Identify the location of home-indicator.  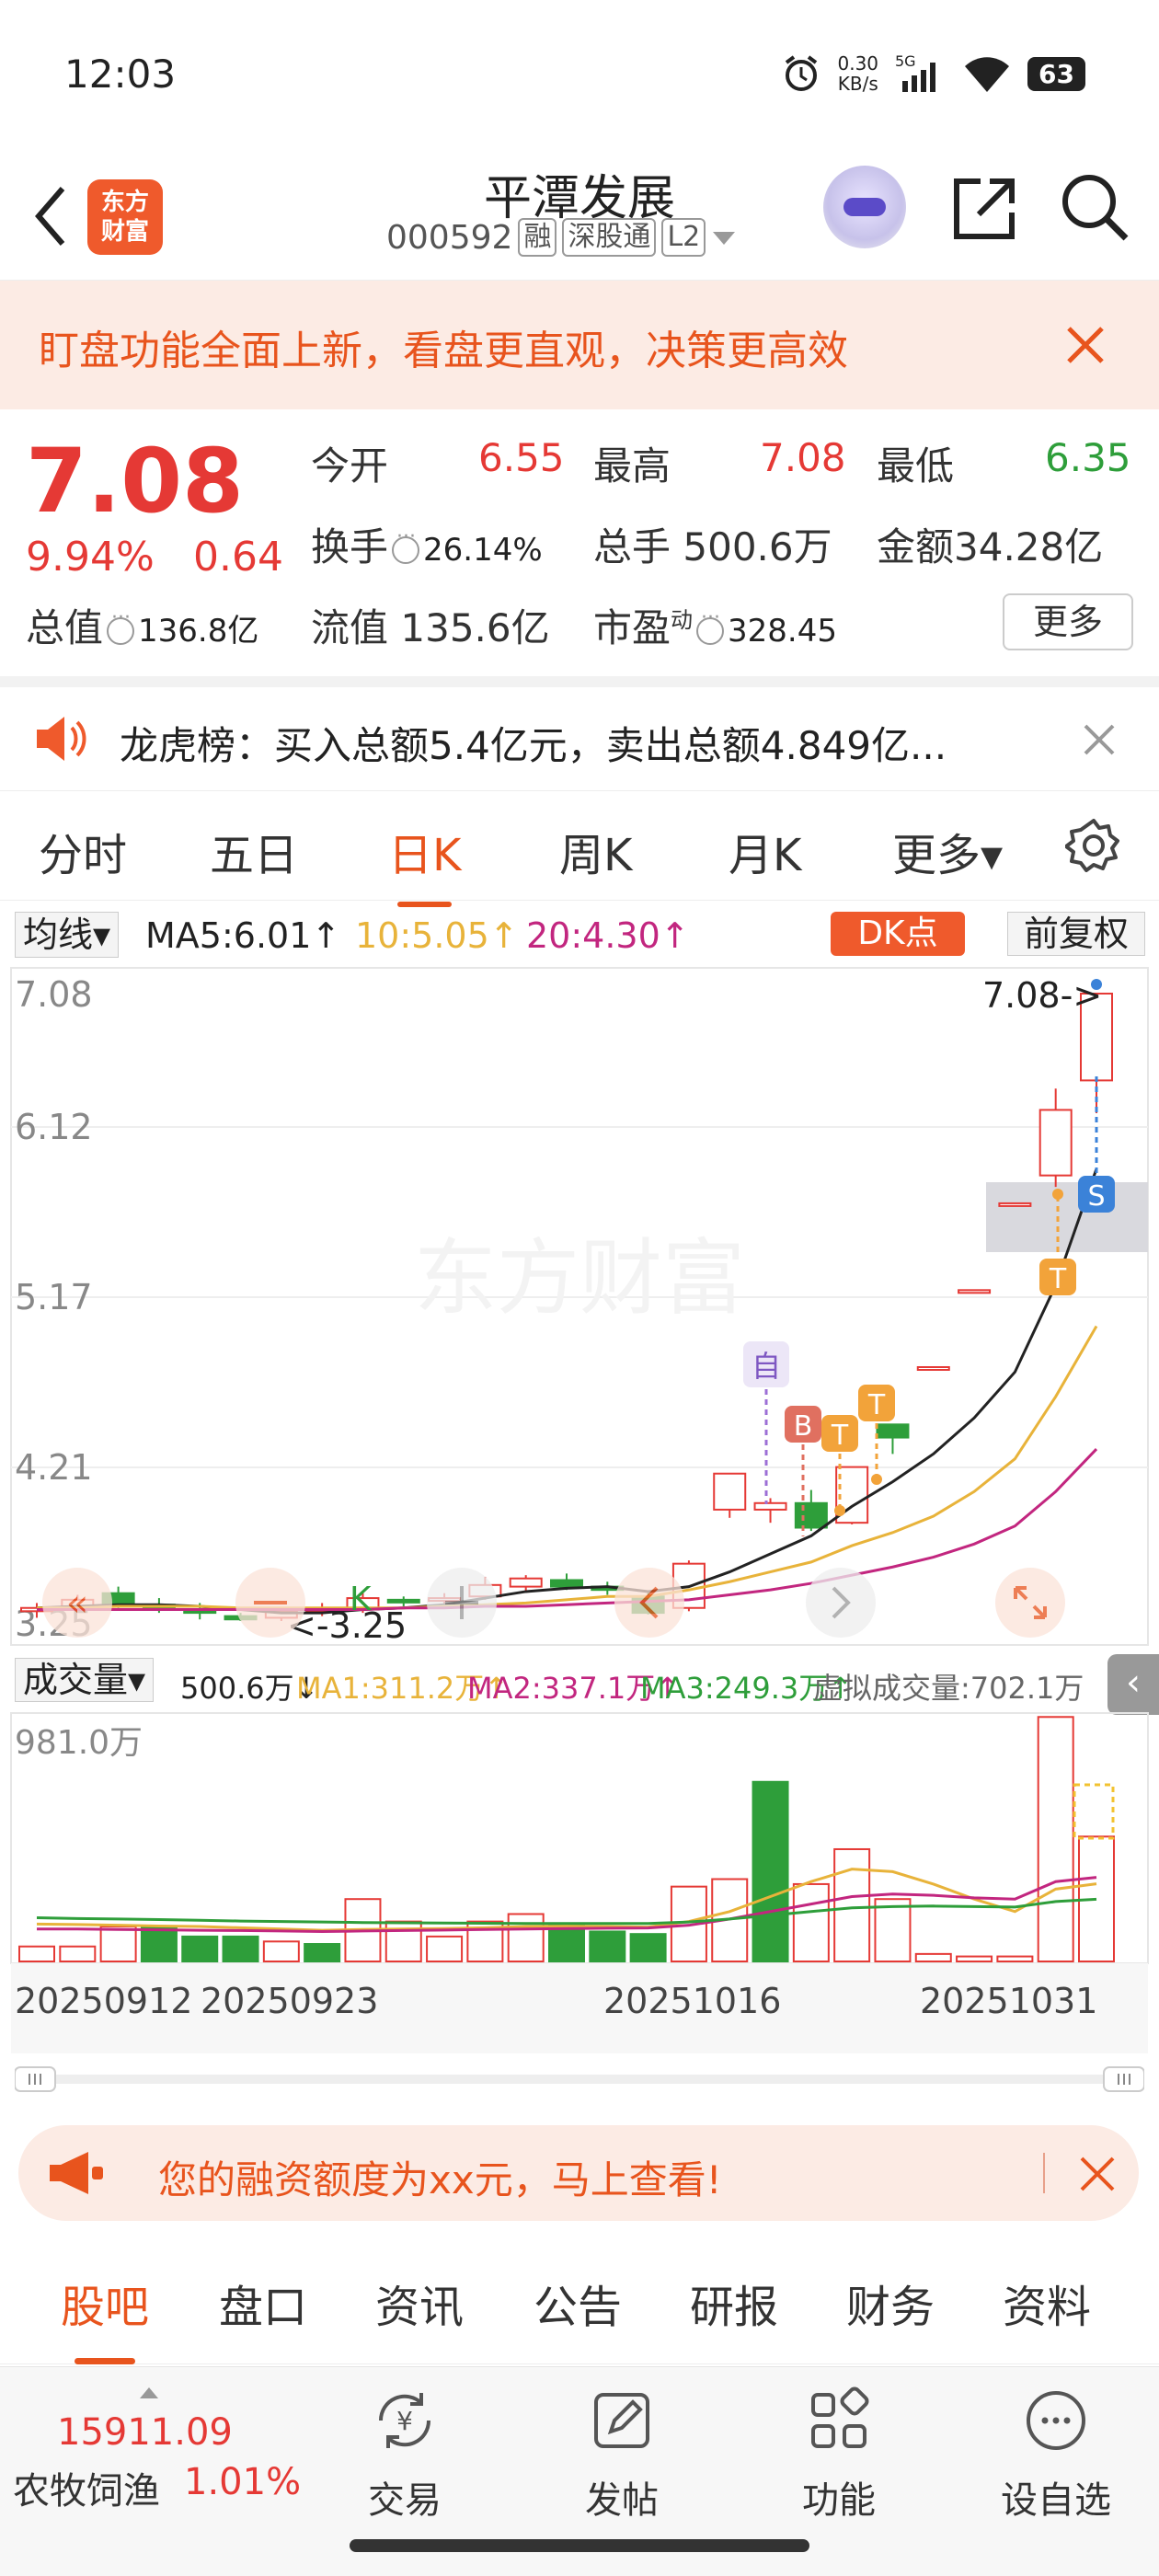
(579, 2545).